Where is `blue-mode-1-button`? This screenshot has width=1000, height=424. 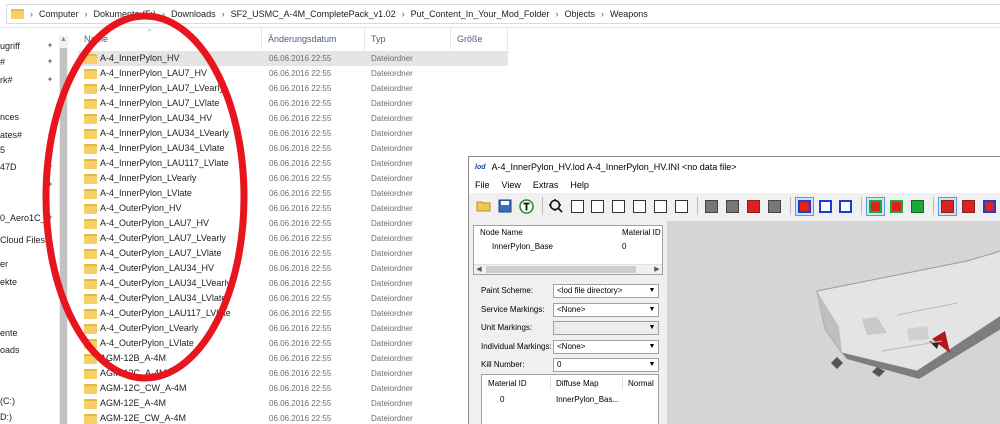 blue-mode-1-button is located at coordinates (804, 206).